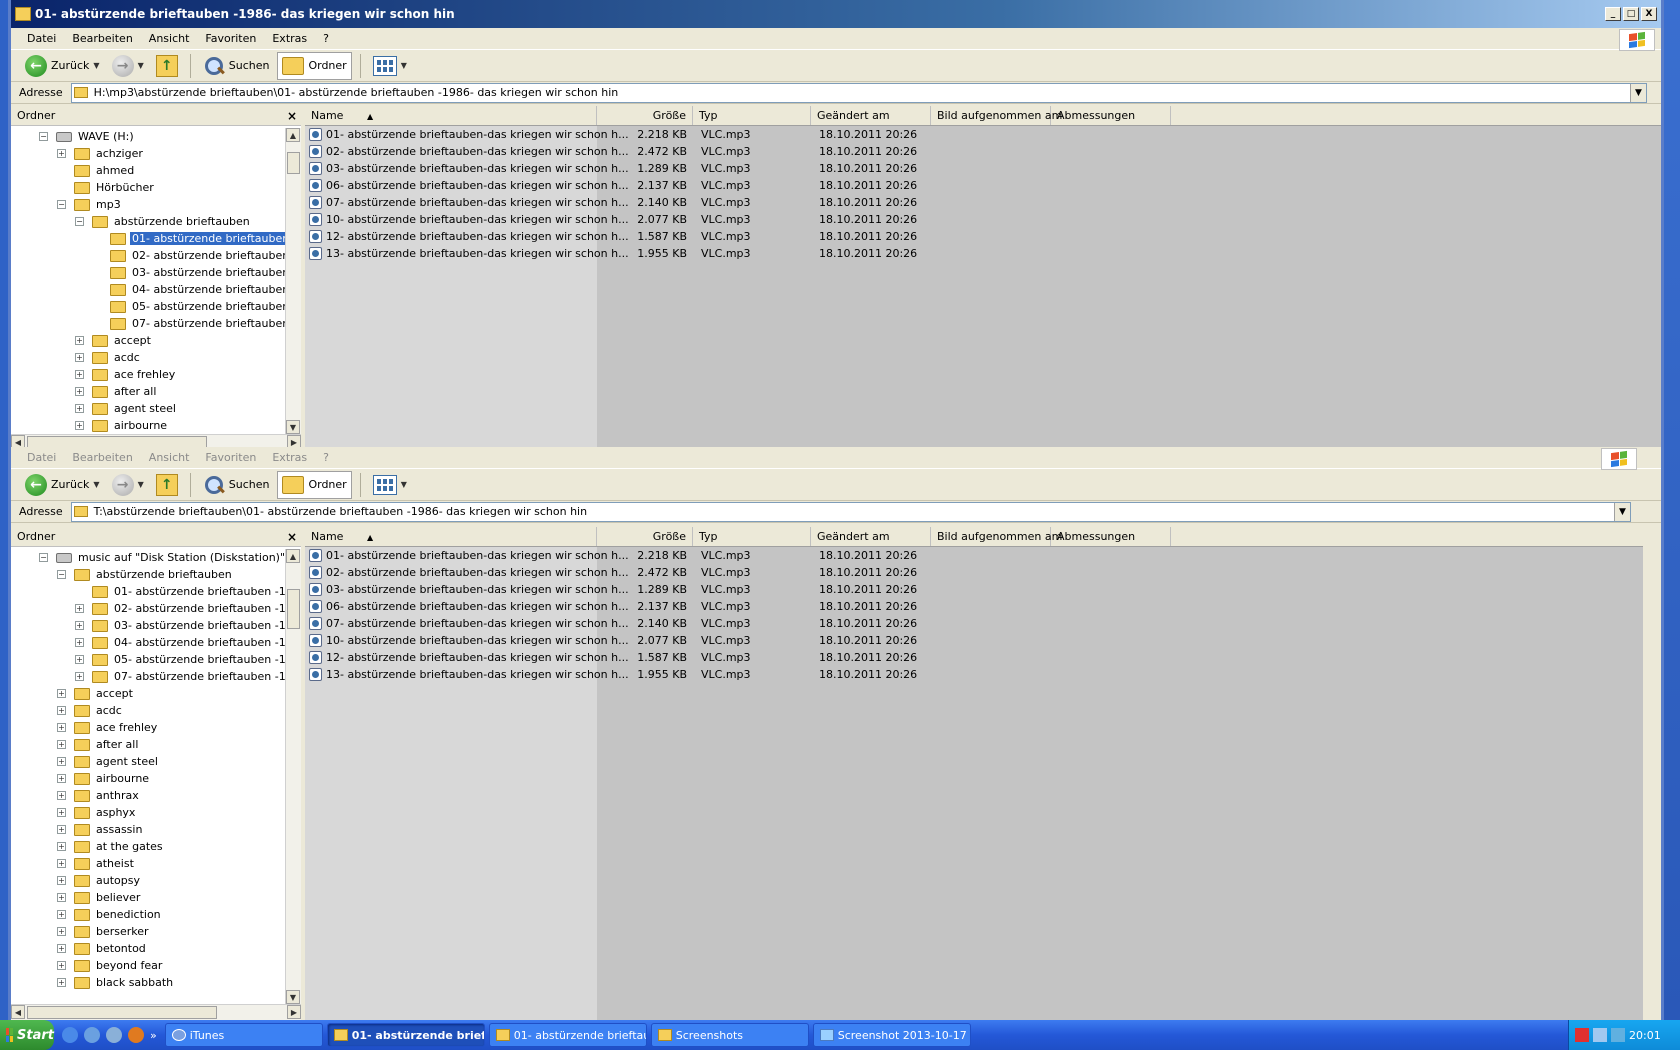 The image size is (1680, 1050). Describe the element at coordinates (1600, 1035) in the screenshot. I see `network-icon` at that location.